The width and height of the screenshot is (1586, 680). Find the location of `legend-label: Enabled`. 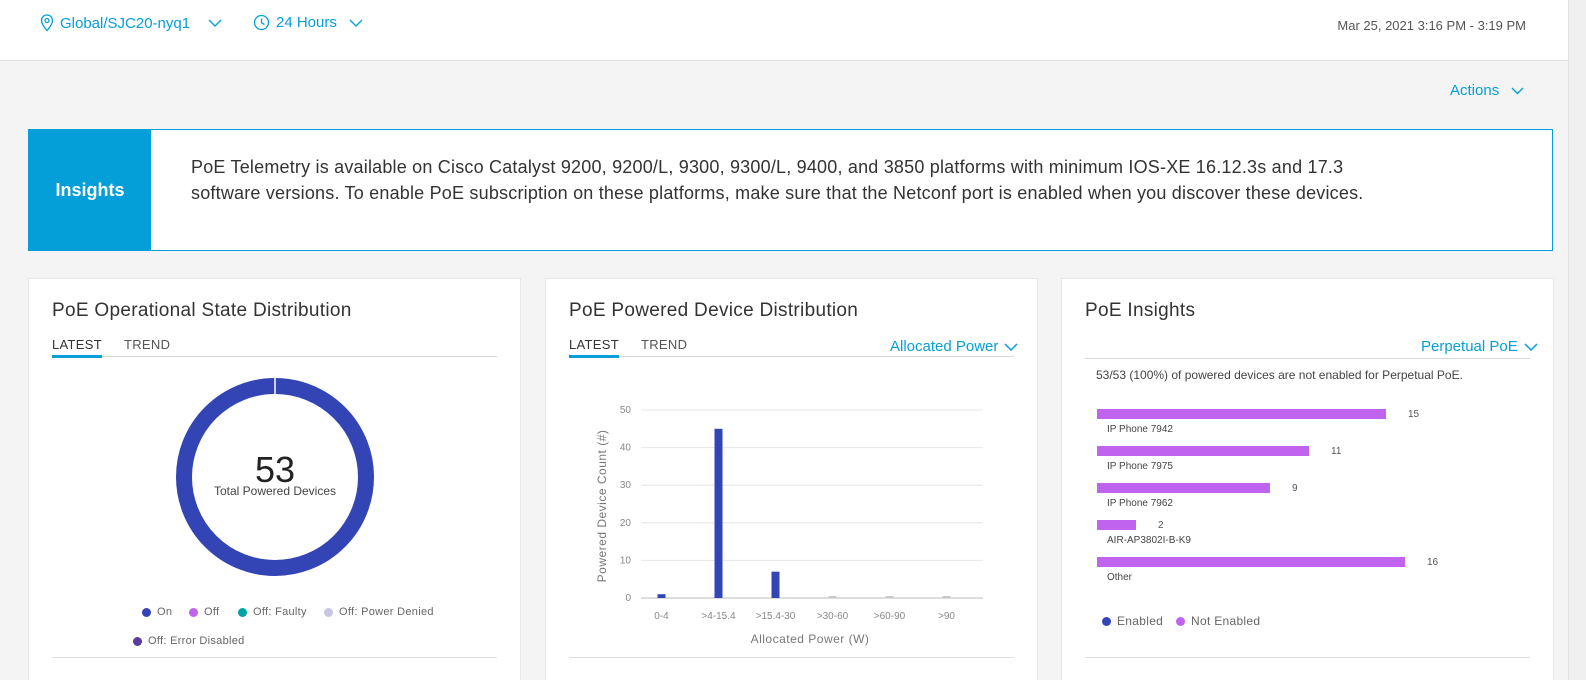

legend-label: Enabled is located at coordinates (1140, 621).